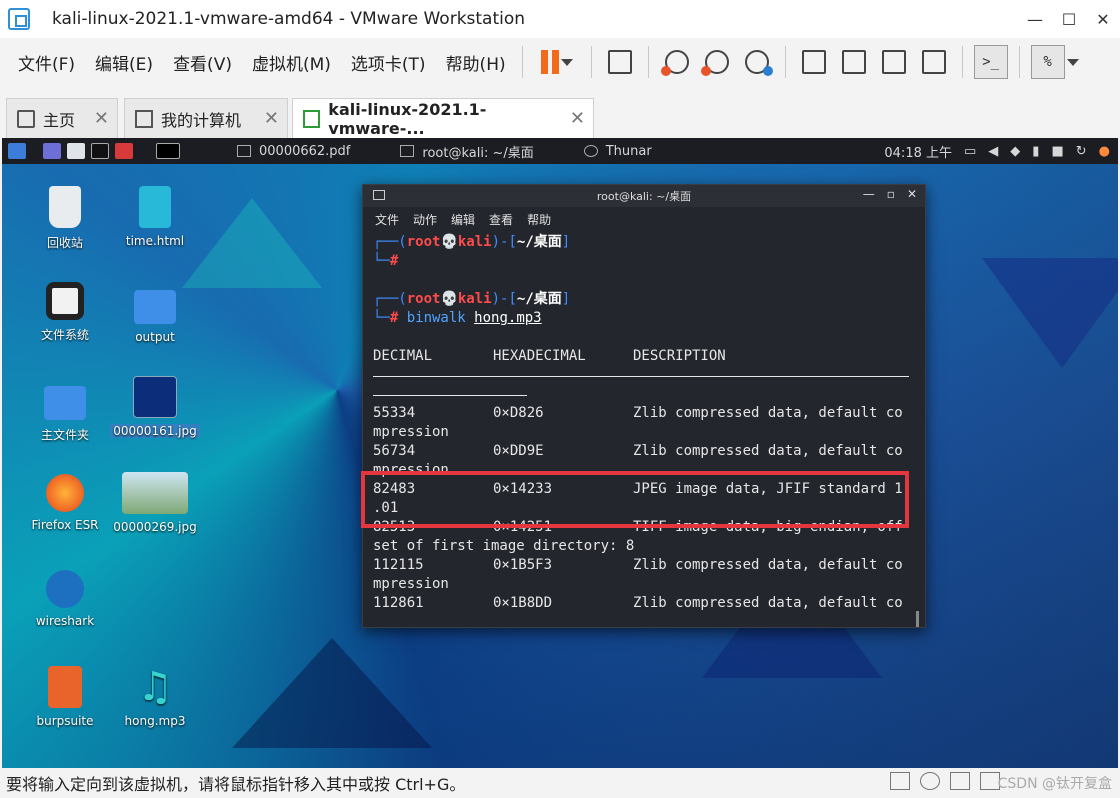  I want to click on menu-edit: 编辑(E), so click(124, 62).